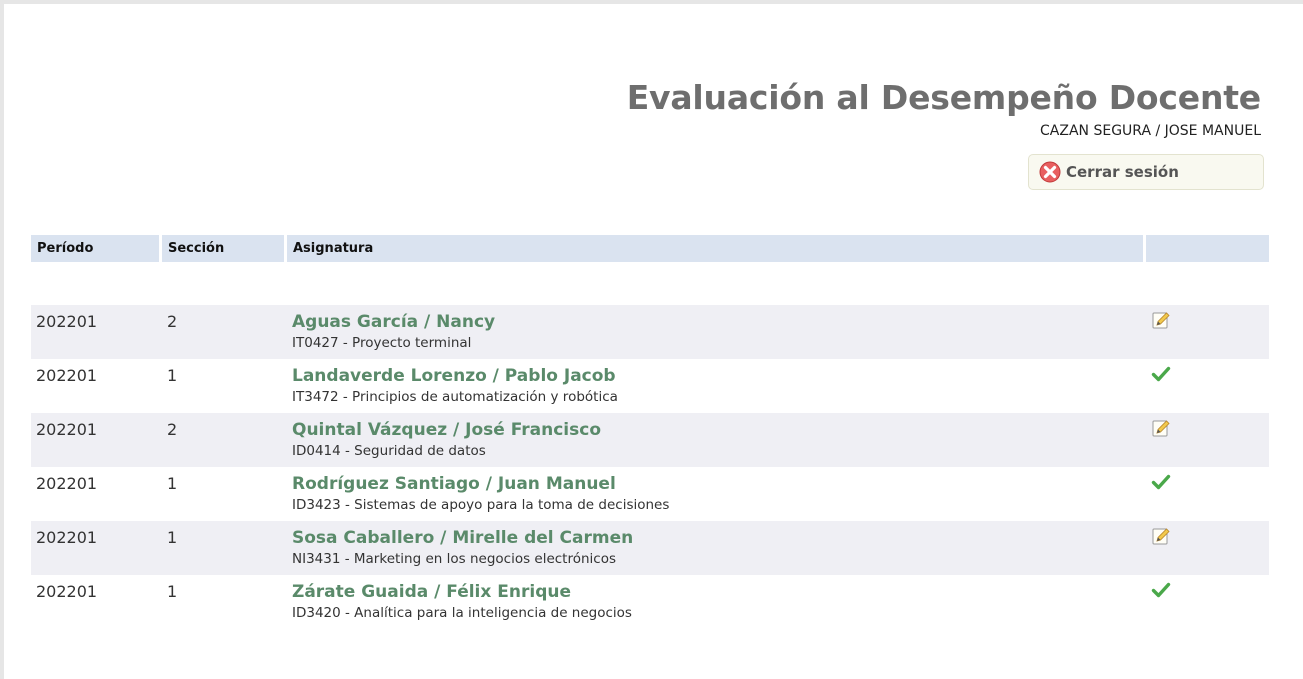  What do you see at coordinates (1050, 172) in the screenshot?
I see `close-icon` at bounding box center [1050, 172].